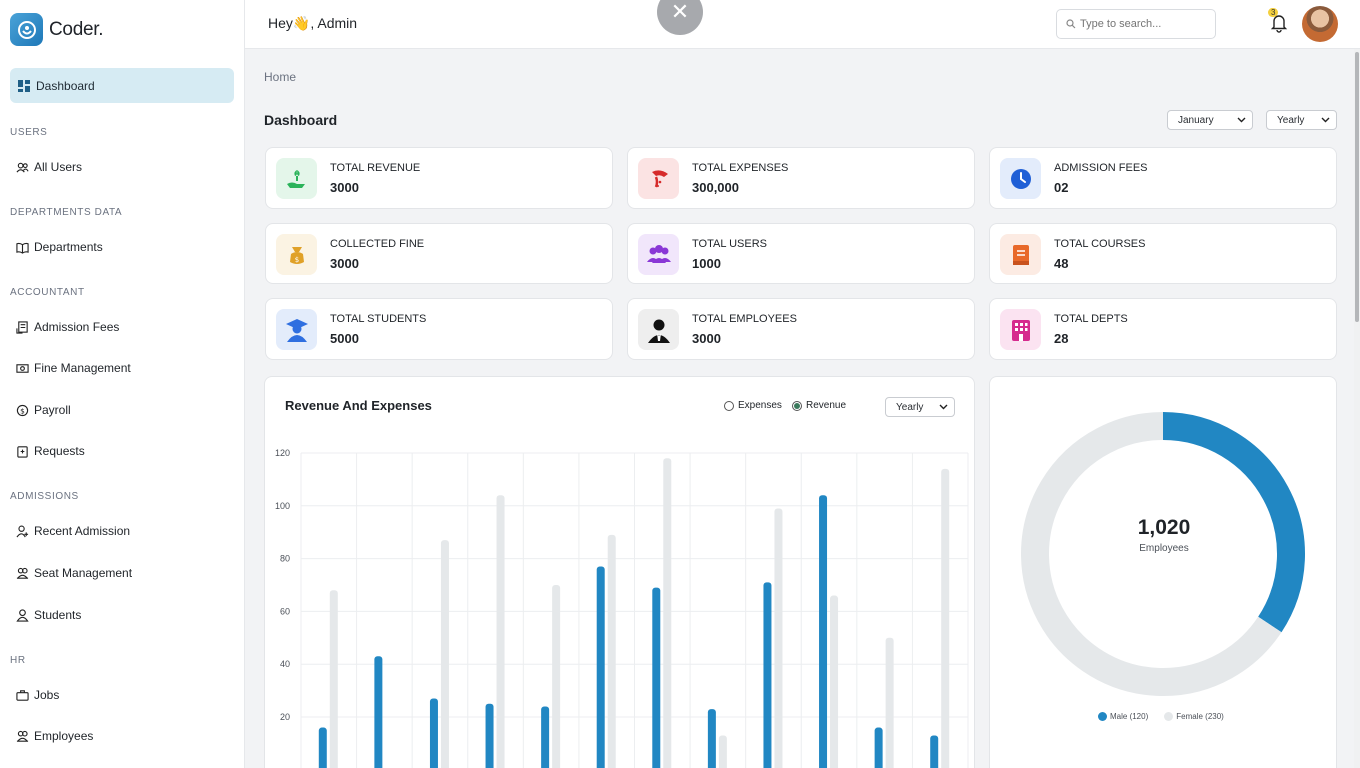 This screenshot has width=1360, height=768. I want to click on brand: Coder., so click(56, 29).